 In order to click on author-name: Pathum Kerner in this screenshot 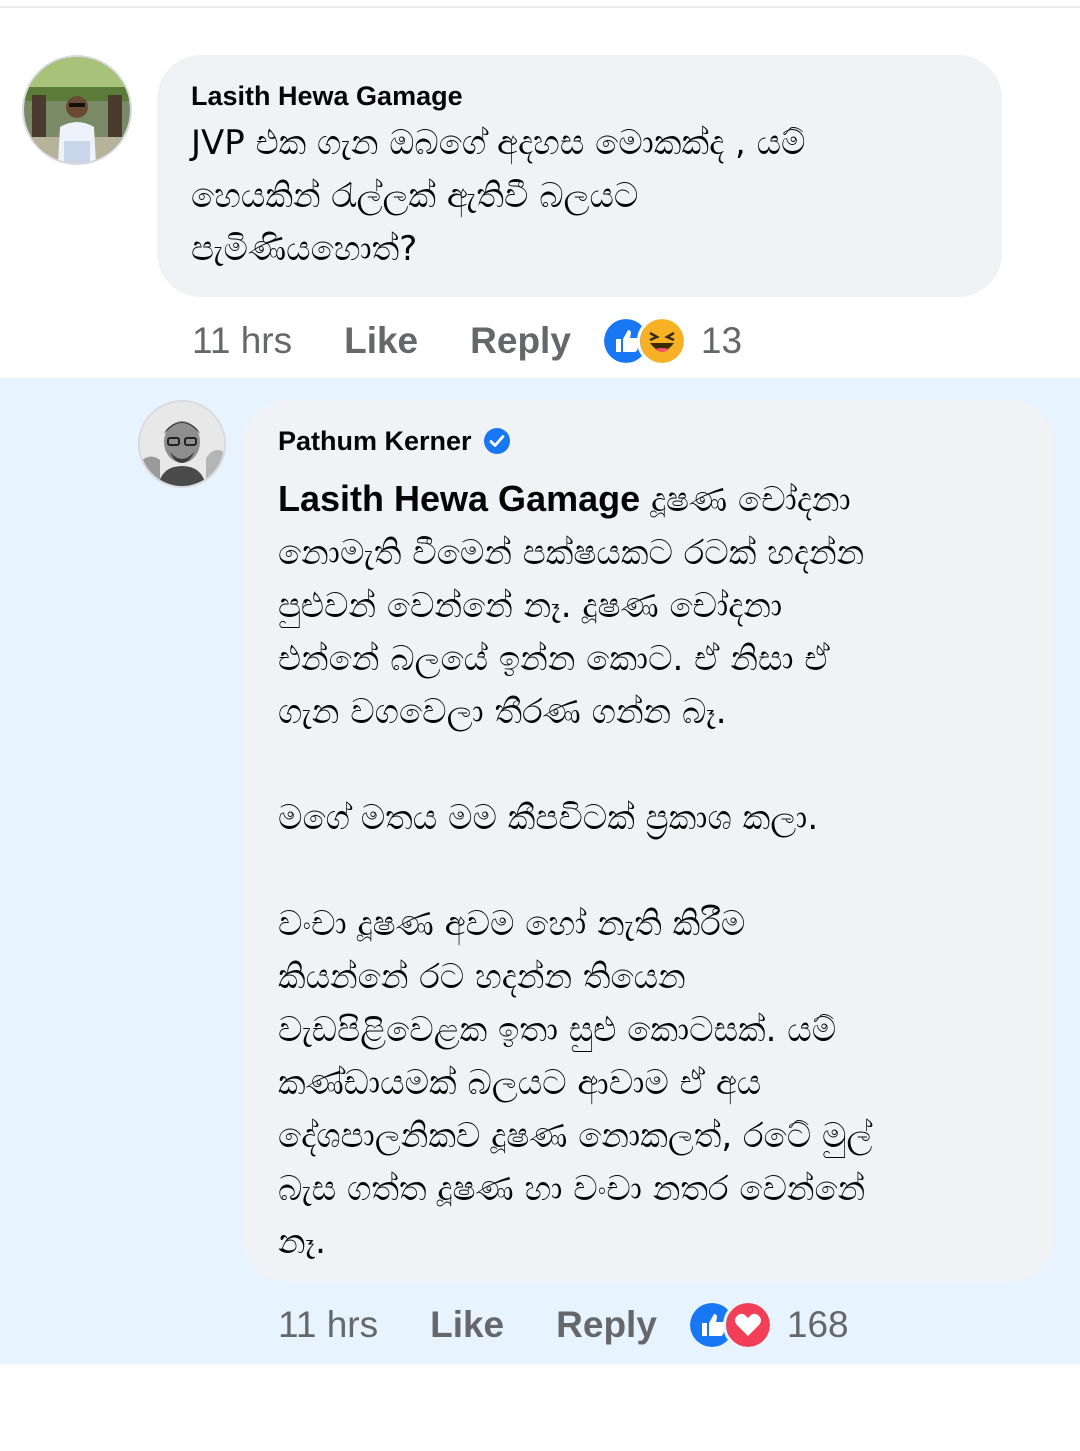, I will do `click(375, 441)`.